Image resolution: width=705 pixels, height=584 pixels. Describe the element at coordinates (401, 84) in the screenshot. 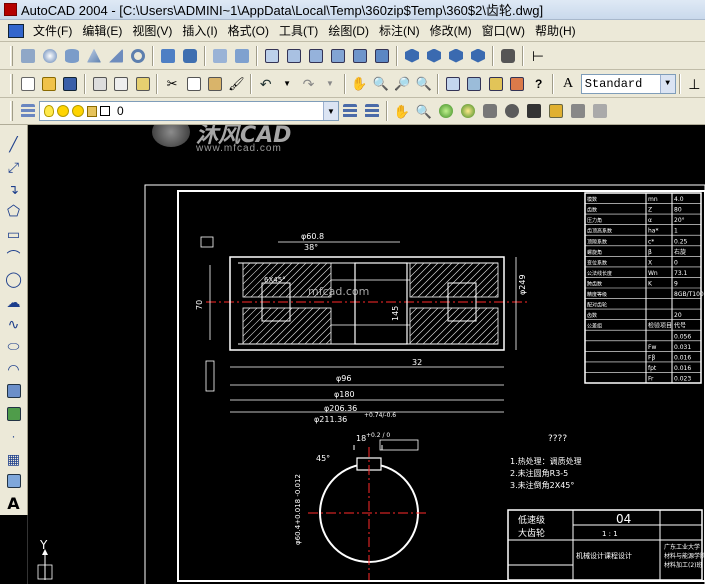

I see `zoom-window-icon: 🔎` at that location.